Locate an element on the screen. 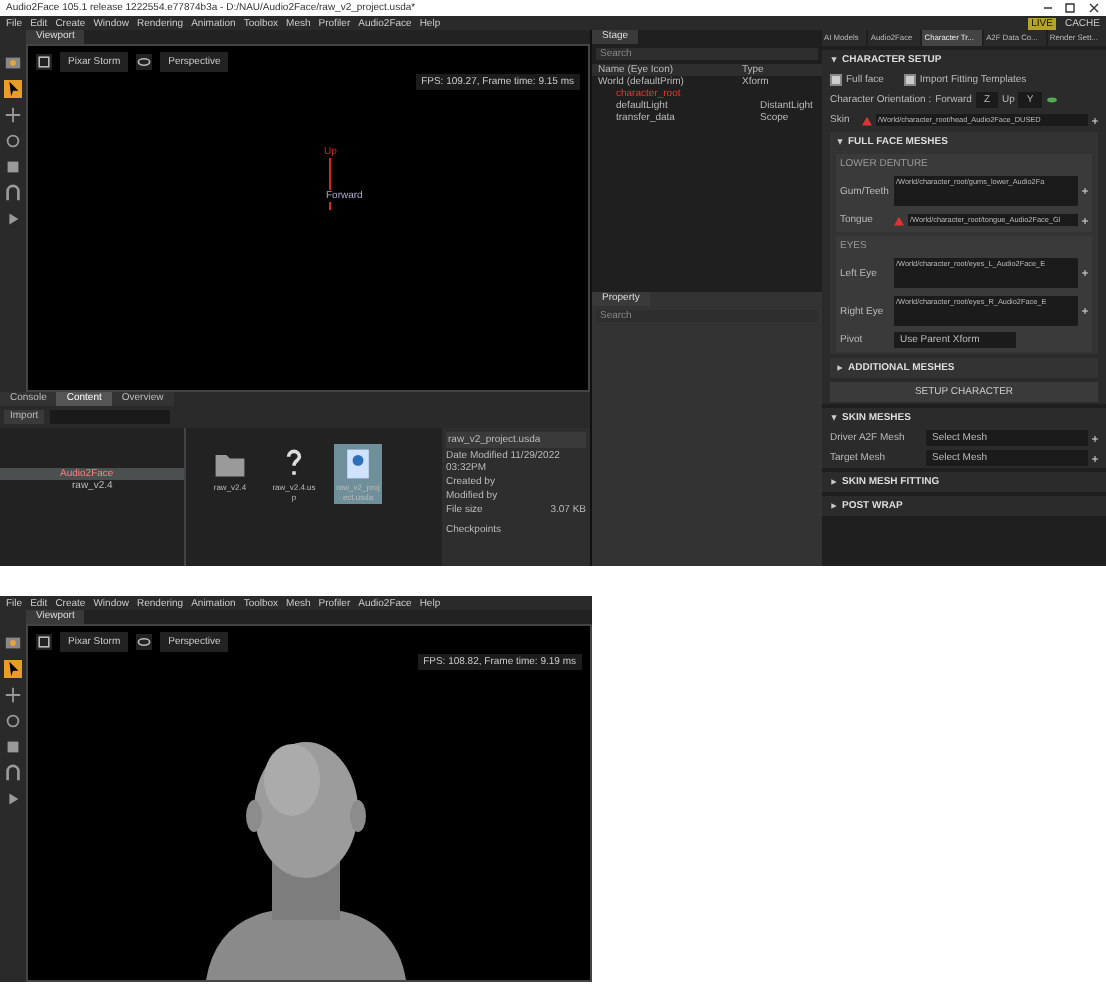 The height and width of the screenshot is (1000, 1106). window-controls-icon is located at coordinates (1070, 8).